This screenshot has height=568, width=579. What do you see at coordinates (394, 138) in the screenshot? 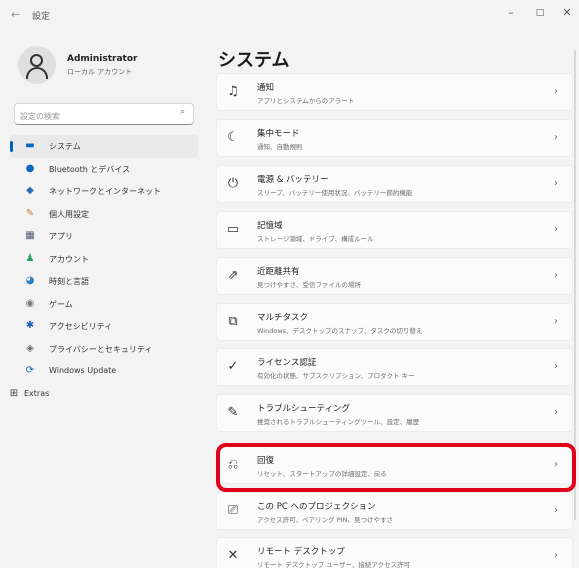
I see `setting-card-focus: ☾ 集中モード通知、自動規則 ›` at bounding box center [394, 138].